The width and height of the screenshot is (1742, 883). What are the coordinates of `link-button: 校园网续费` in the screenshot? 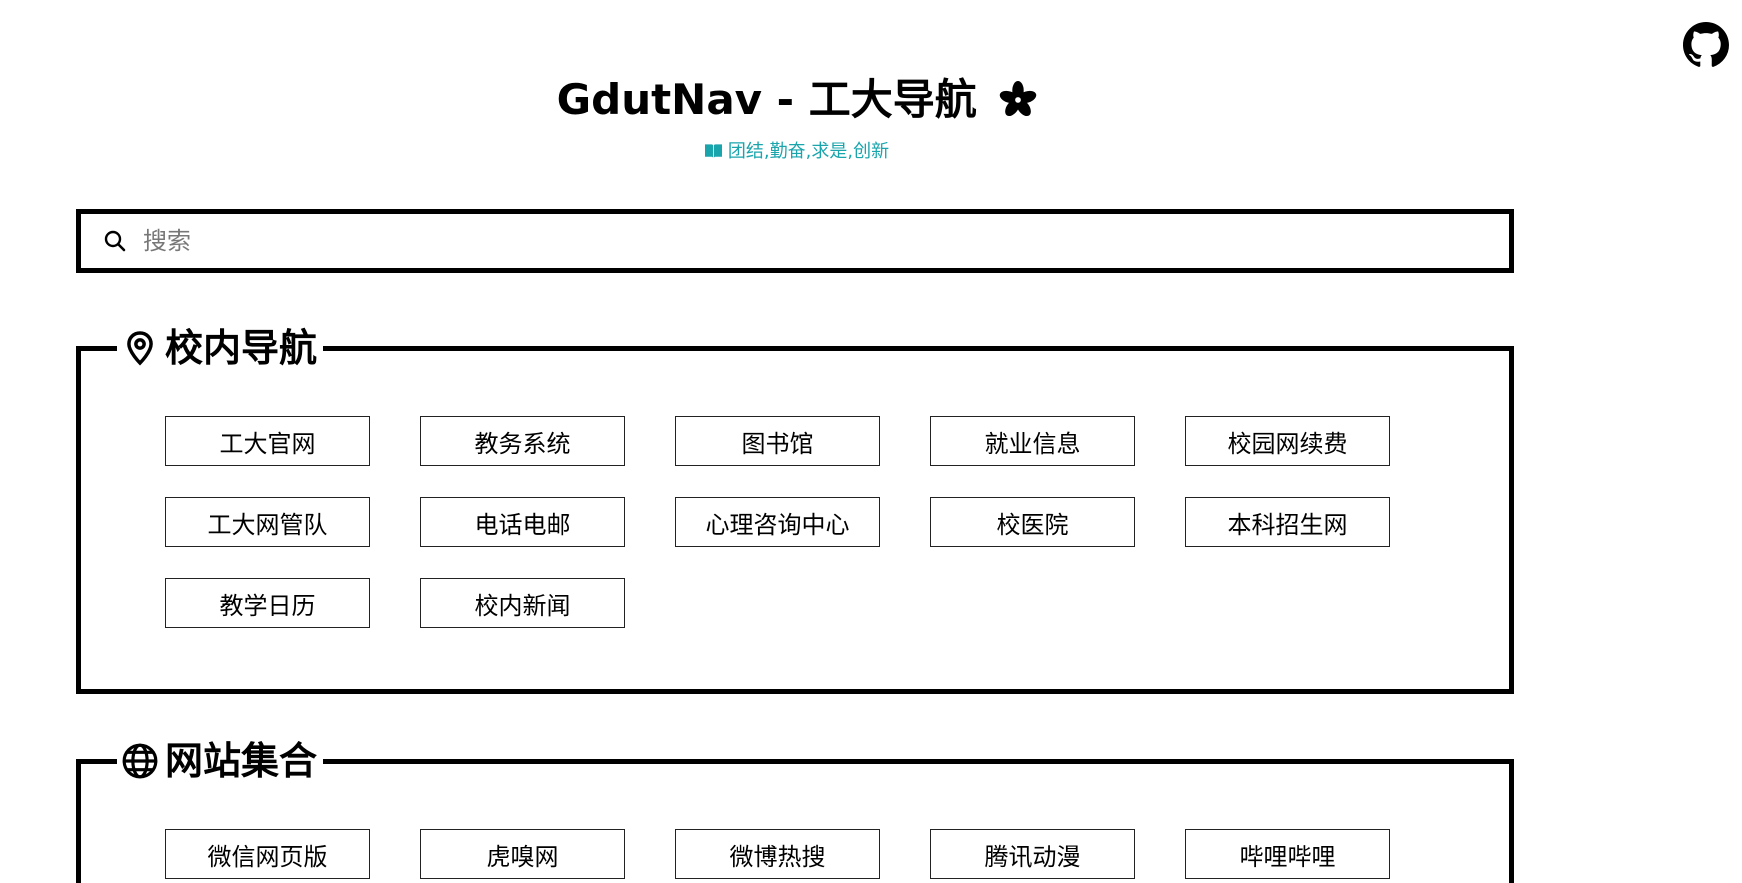 It's located at (1287, 441).